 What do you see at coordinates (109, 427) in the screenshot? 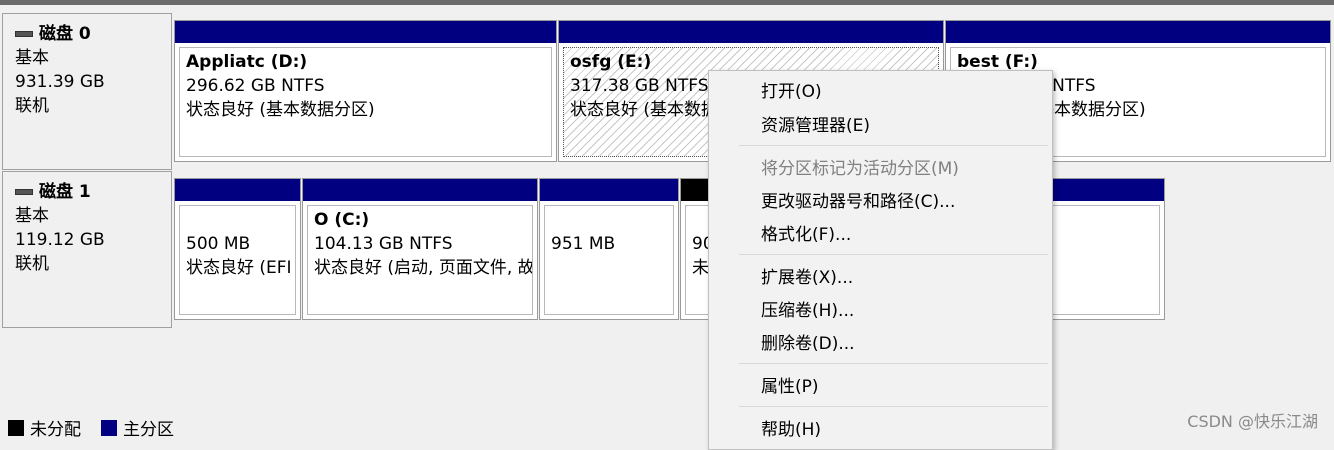
I see `primary-swatch` at bounding box center [109, 427].